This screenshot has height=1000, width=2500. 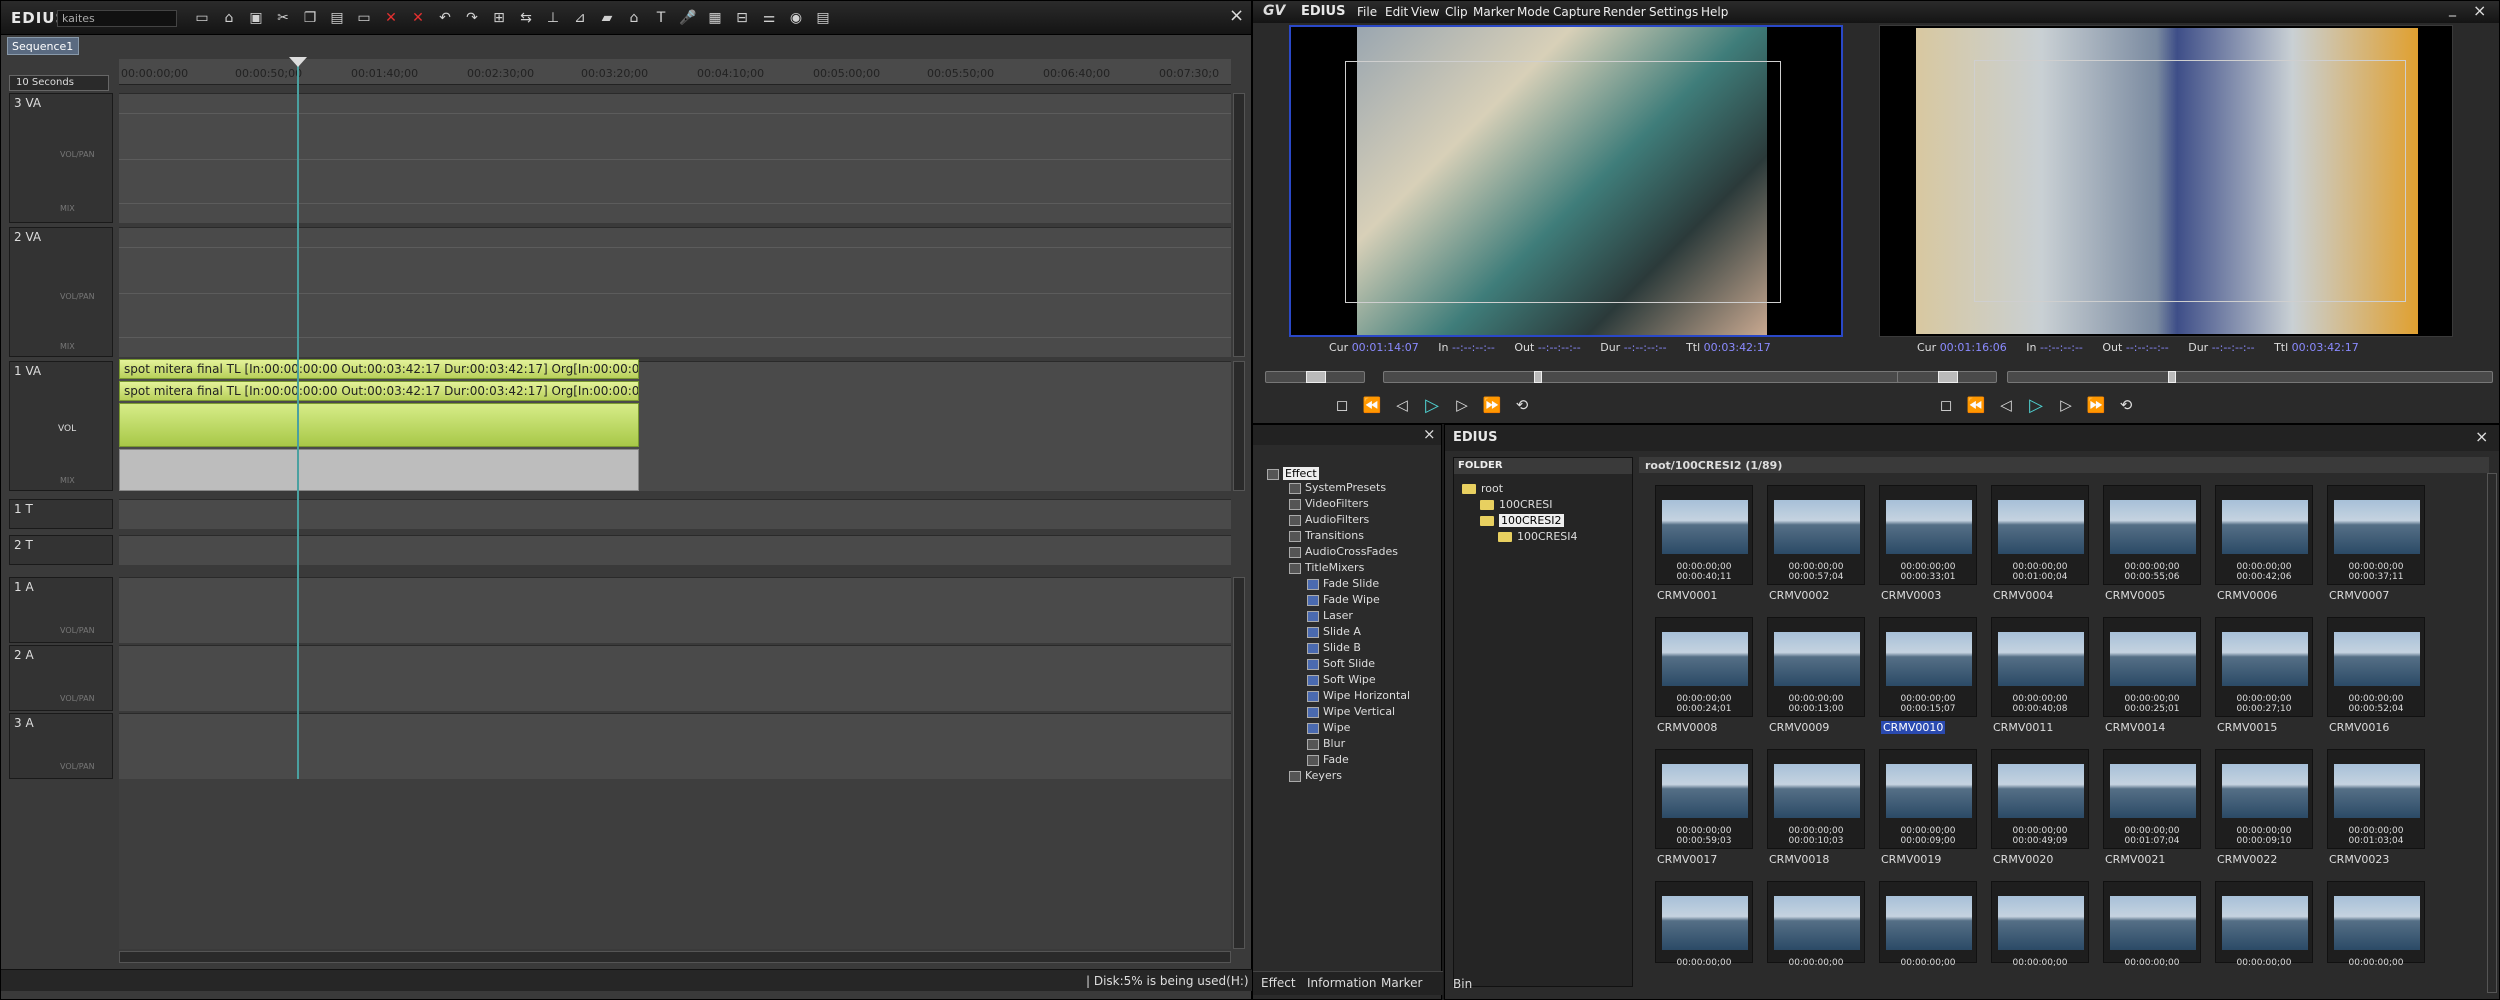 I want to click on seek-thumb, so click(x=2172, y=377).